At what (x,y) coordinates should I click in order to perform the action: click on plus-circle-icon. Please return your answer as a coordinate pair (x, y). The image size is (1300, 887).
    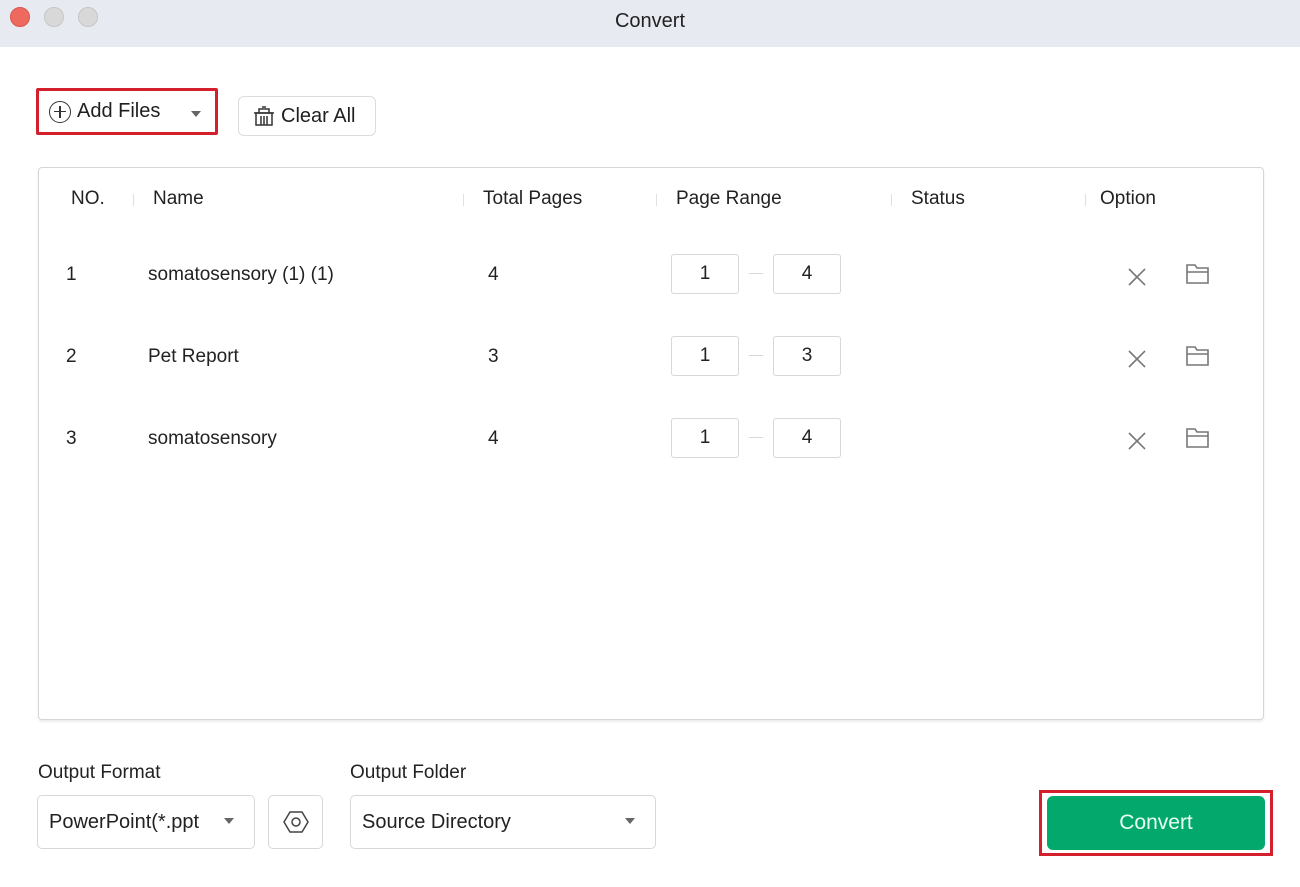
    Looking at the image, I should click on (60, 111).